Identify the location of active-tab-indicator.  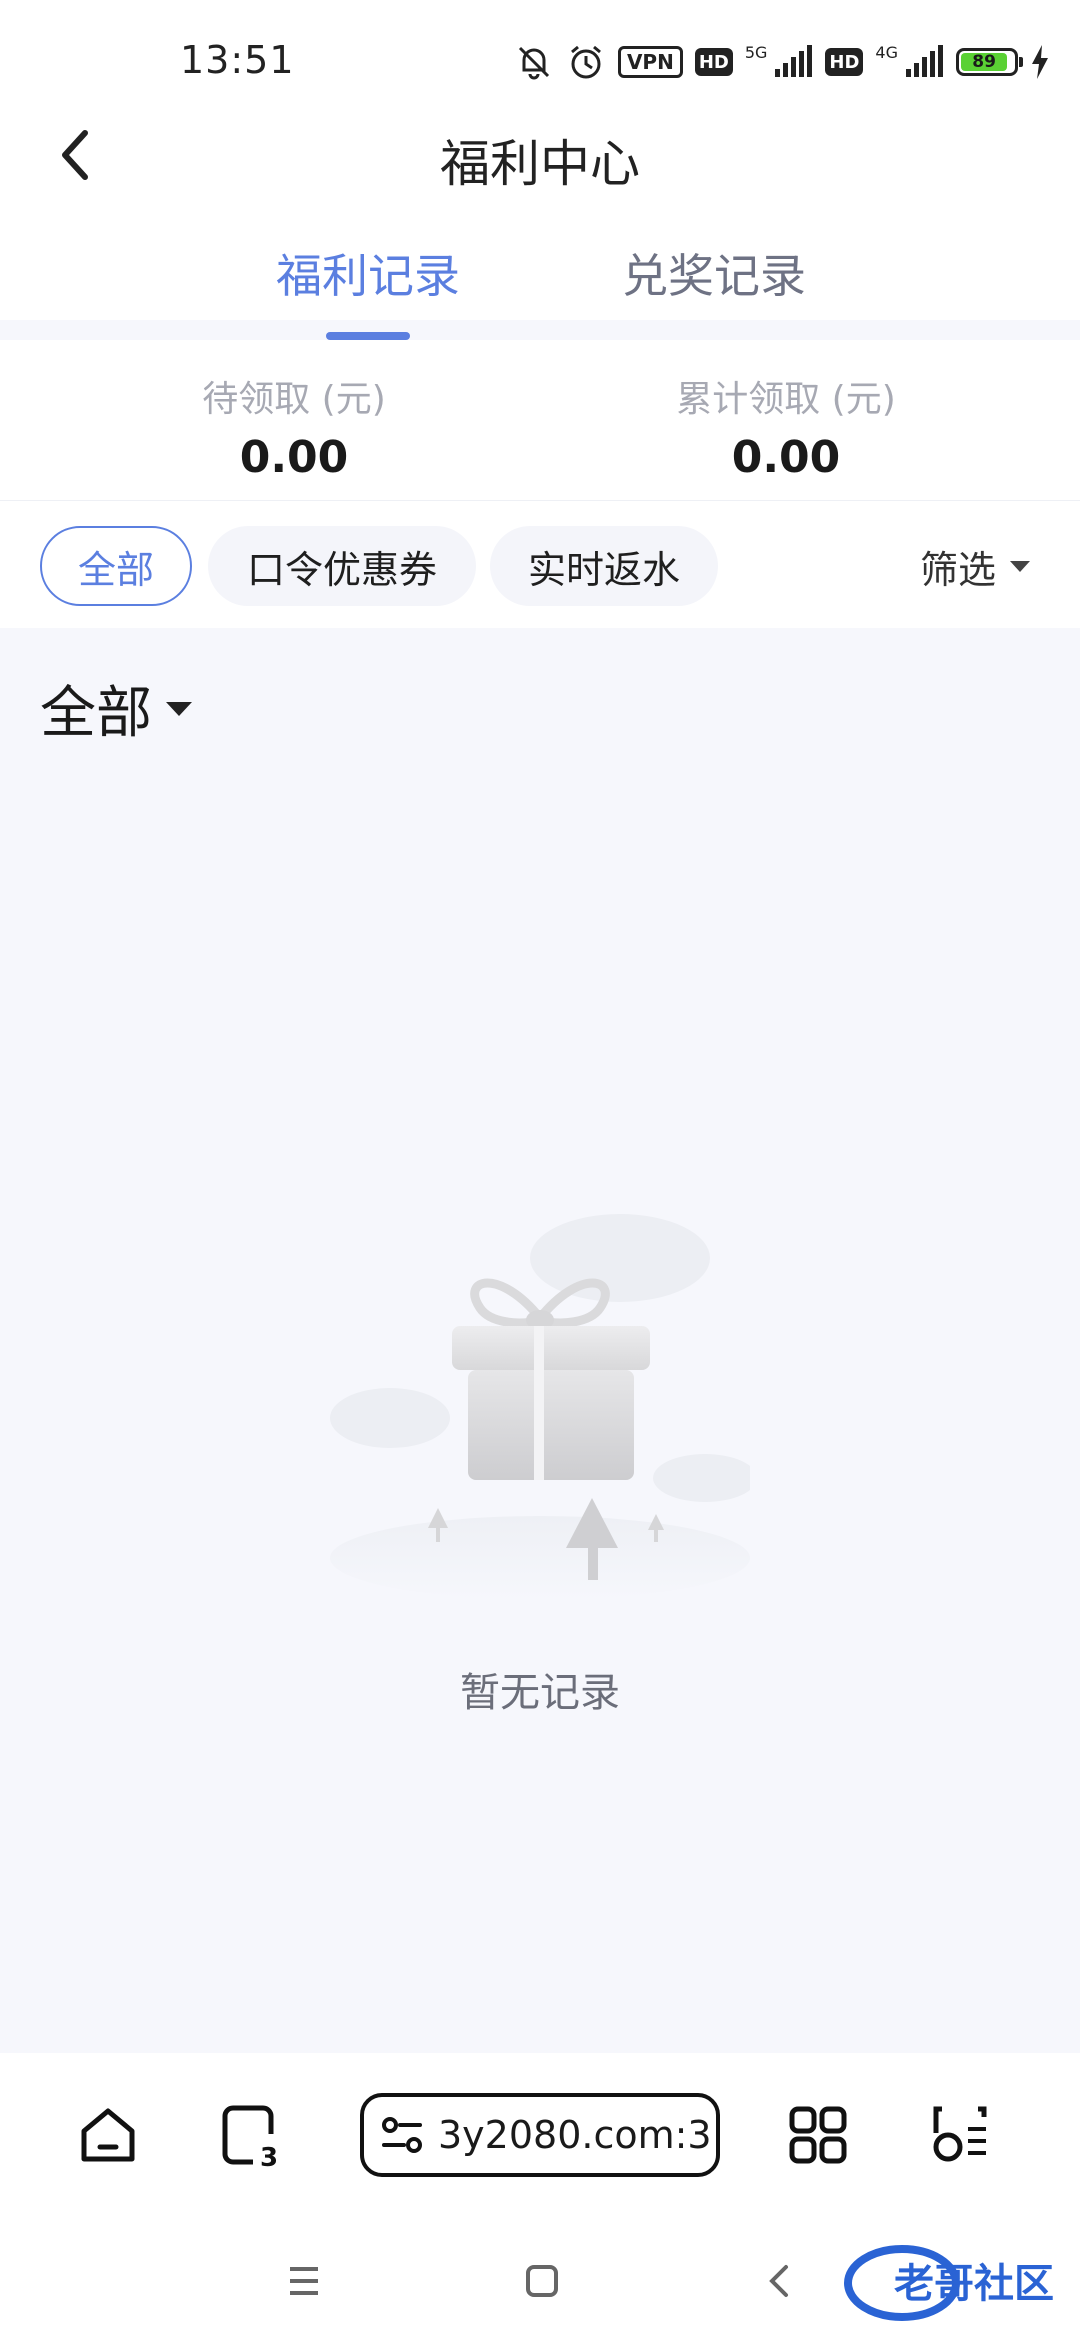
(368, 336).